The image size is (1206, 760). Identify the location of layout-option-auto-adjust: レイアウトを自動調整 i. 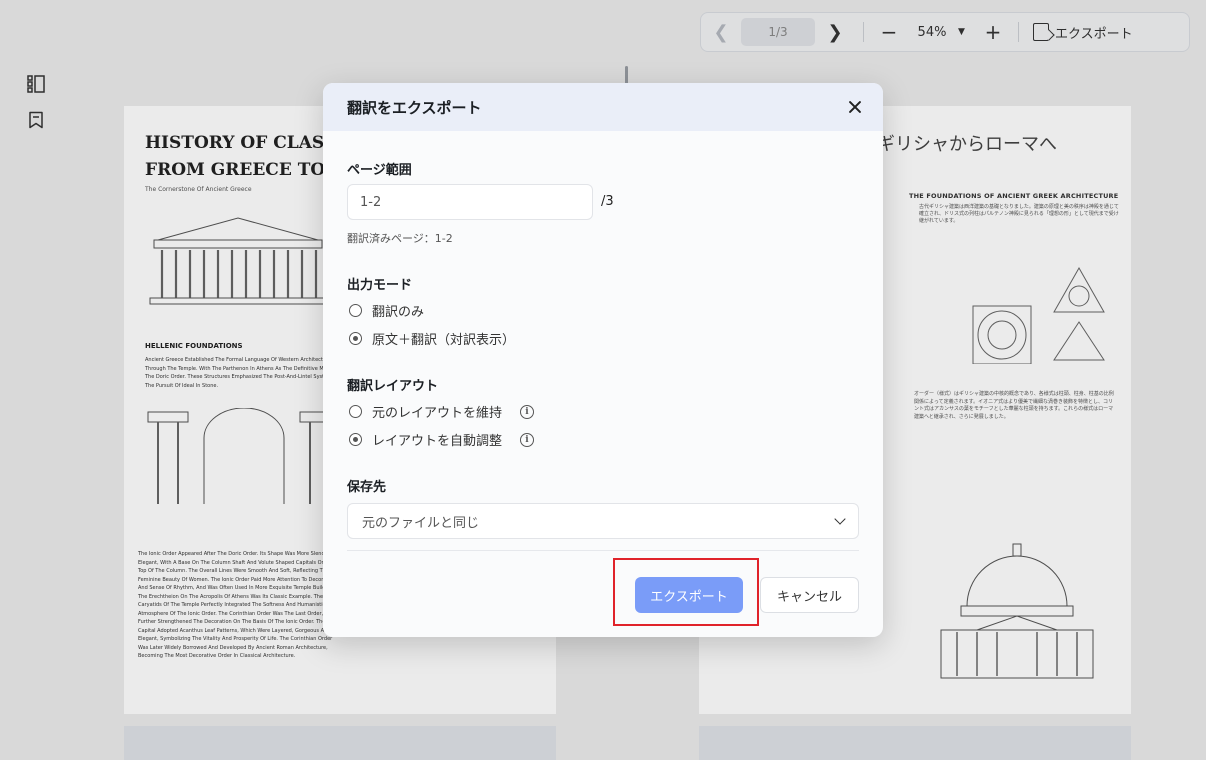
(442, 439).